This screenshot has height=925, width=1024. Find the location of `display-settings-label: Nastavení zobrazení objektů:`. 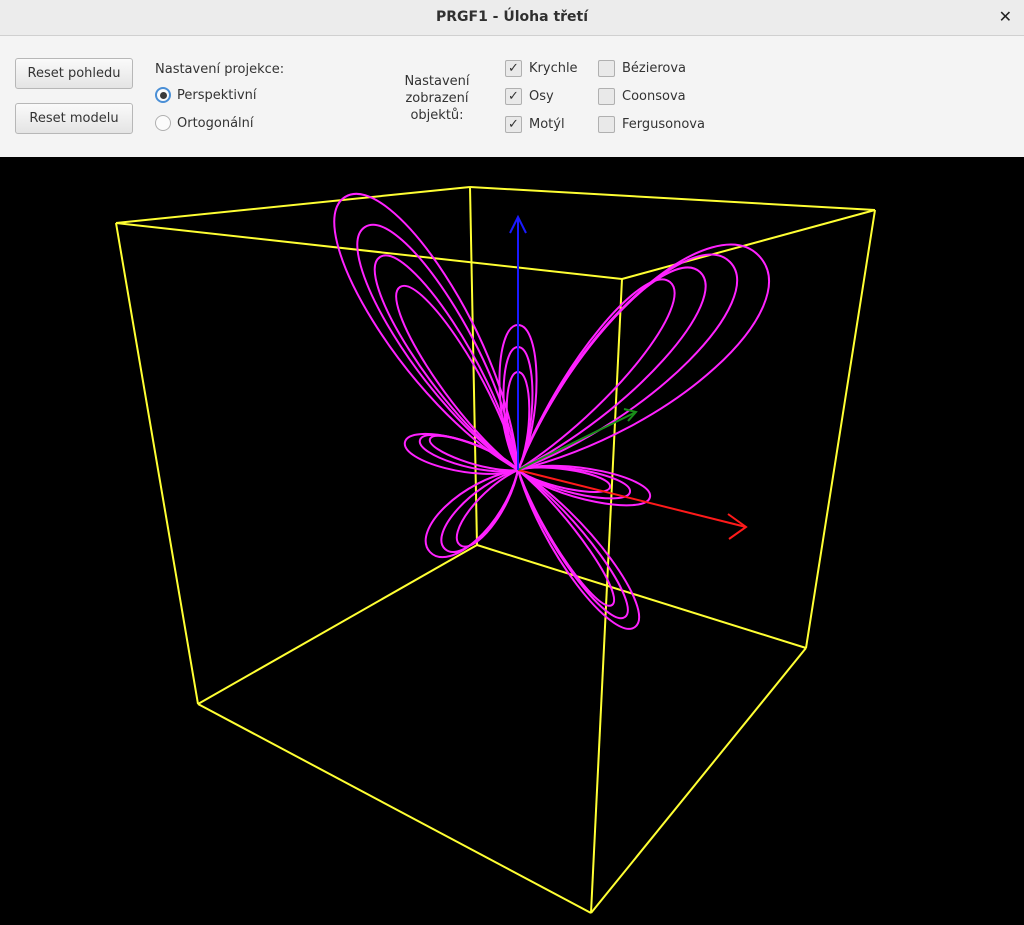

display-settings-label: Nastavení zobrazení objektů: is located at coordinates (437, 98).